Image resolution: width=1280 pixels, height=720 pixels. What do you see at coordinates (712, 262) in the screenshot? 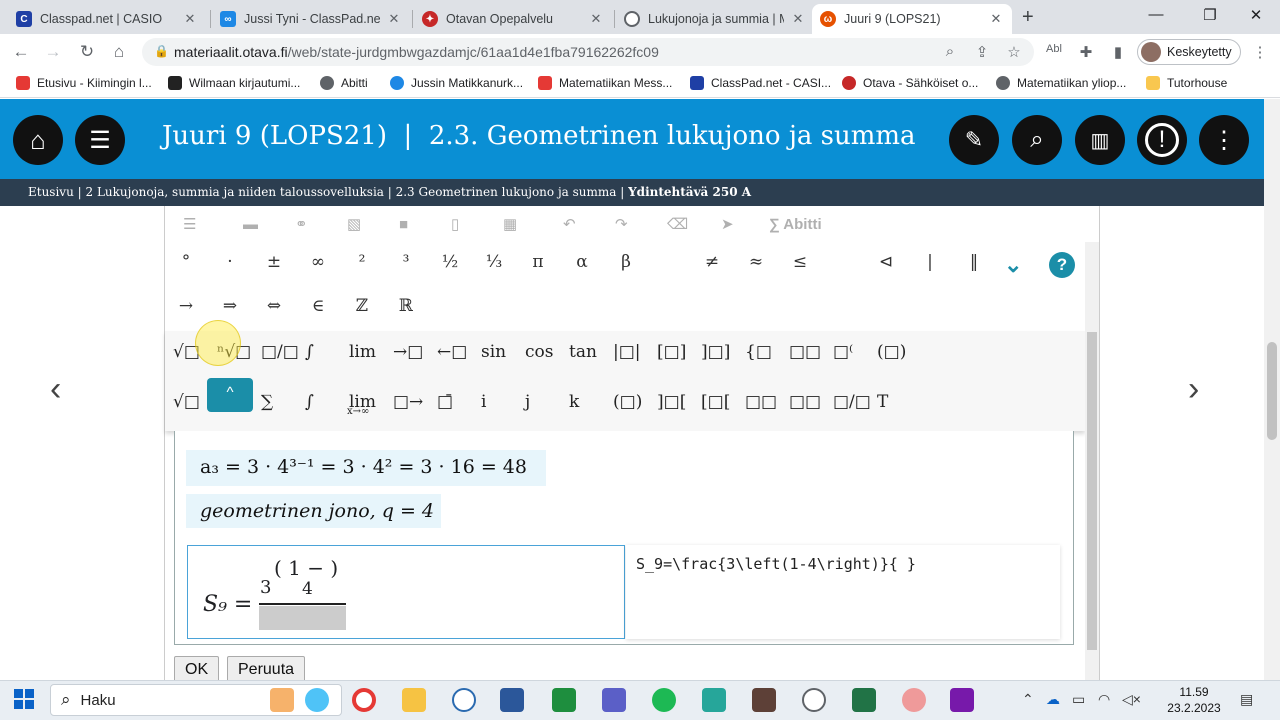
I see `symbol-key-11: ≠` at bounding box center [712, 262].